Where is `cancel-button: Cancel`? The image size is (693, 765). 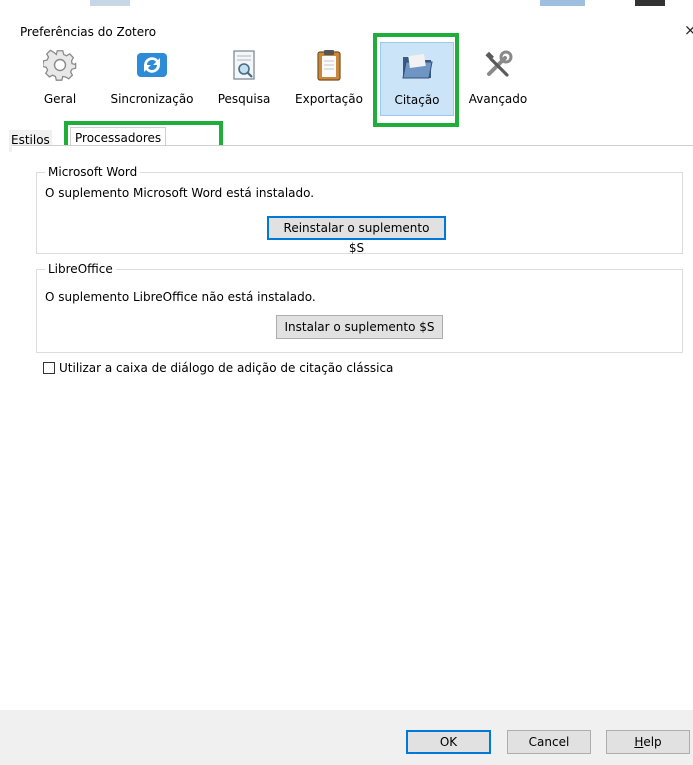 cancel-button: Cancel is located at coordinates (549, 742).